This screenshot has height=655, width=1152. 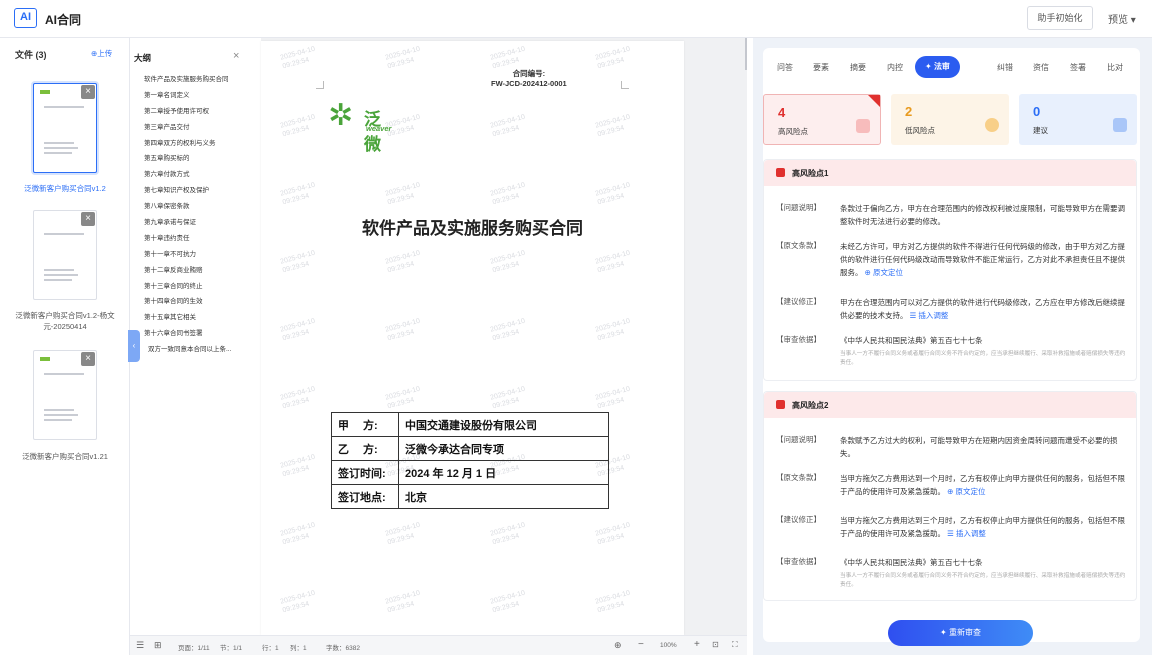 I want to click on list-view-icon: ☰, so click(x=140, y=645).